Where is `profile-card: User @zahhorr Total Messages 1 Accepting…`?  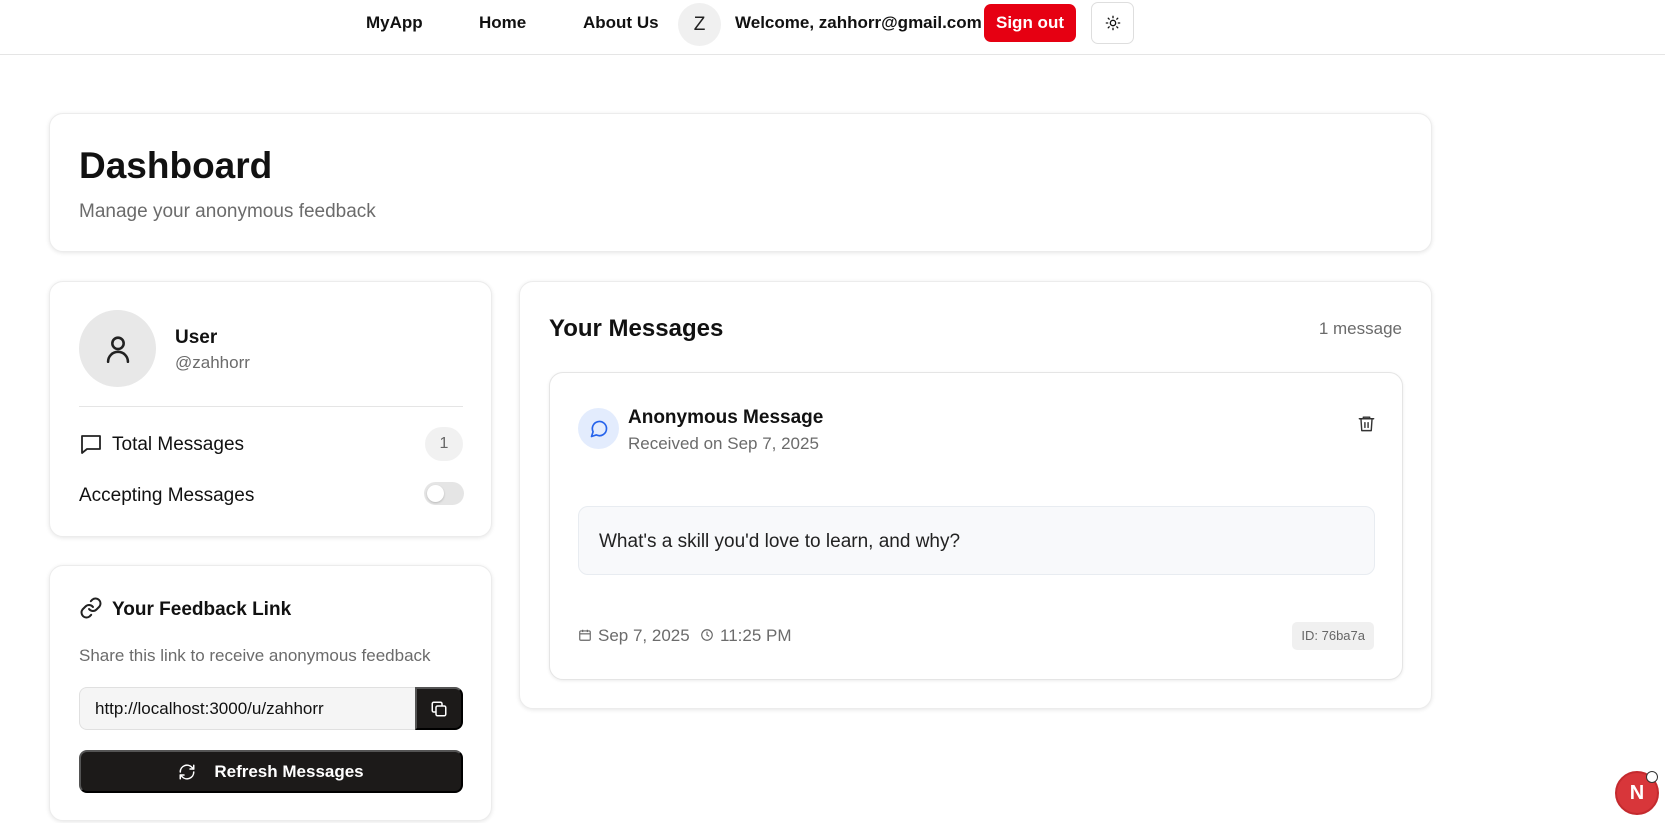 profile-card: User @zahhorr Total Messages 1 Accepting… is located at coordinates (270, 409).